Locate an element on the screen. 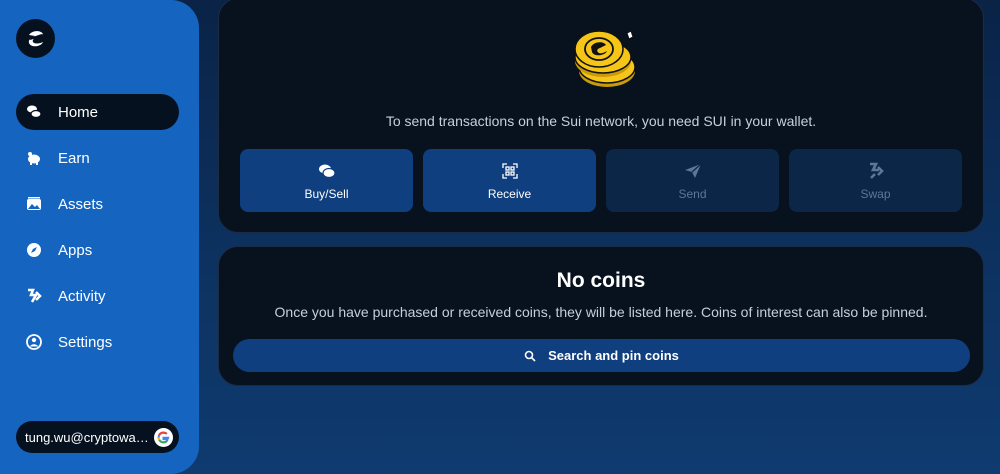 The image size is (1000, 474). search-pin-coins-button: Search and pin coins is located at coordinates (601, 355).